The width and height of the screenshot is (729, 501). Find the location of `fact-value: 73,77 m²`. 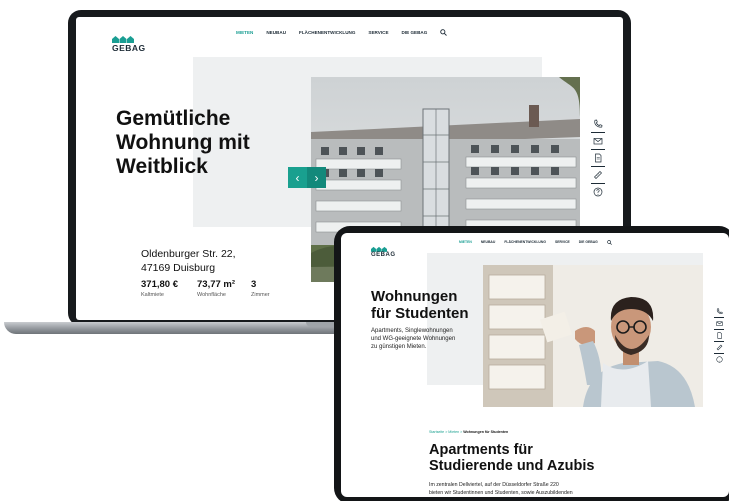

fact-value: 73,77 m² is located at coordinates (216, 284).